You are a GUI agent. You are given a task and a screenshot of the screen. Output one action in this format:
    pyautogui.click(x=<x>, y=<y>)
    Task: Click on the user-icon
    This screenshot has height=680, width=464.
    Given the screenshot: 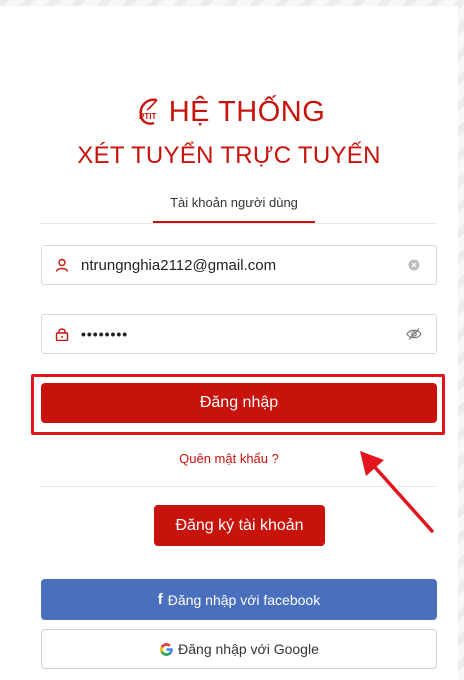 What is the action you would take?
    pyautogui.click(x=66, y=265)
    